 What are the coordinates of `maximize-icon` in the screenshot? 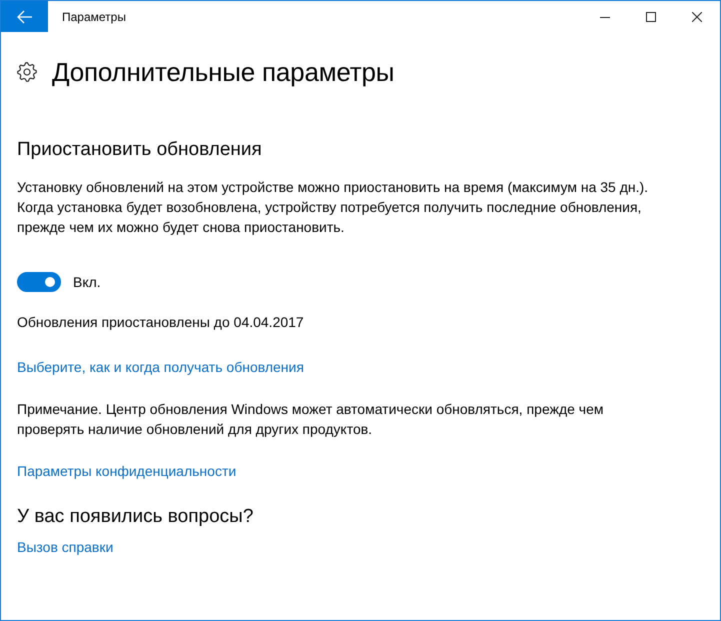 It's located at (651, 17).